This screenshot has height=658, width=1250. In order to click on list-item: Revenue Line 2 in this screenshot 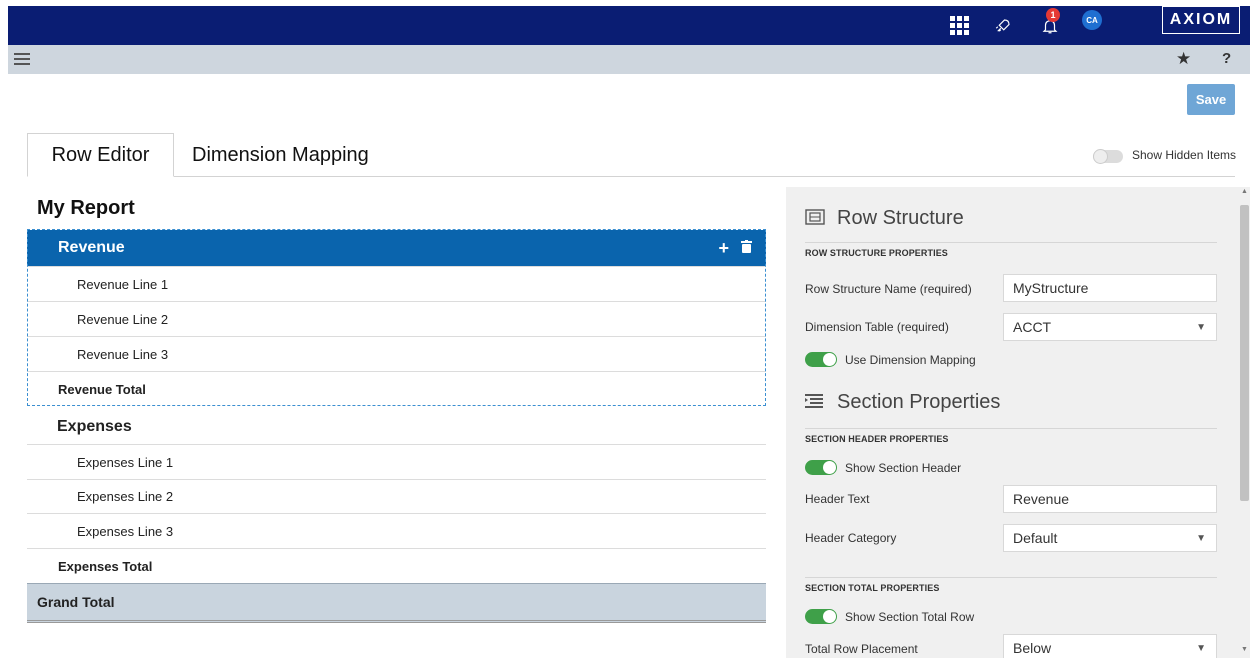, I will do `click(396, 319)`.